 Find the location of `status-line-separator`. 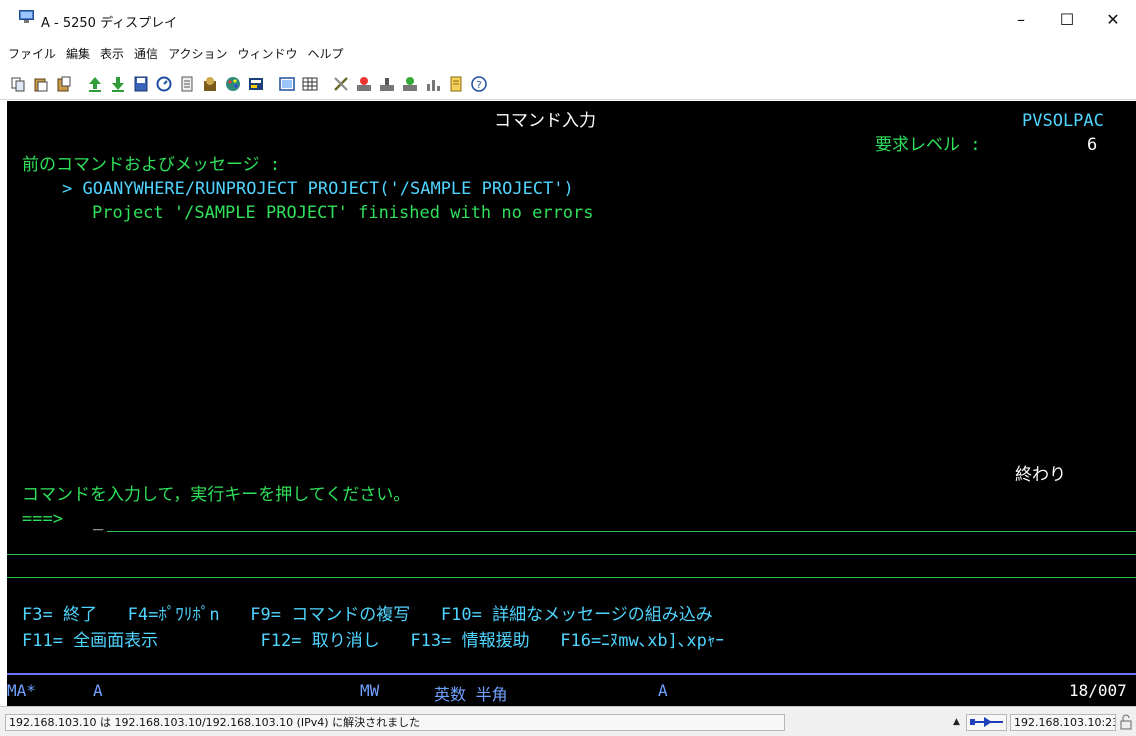

status-line-separator is located at coordinates (571, 674).